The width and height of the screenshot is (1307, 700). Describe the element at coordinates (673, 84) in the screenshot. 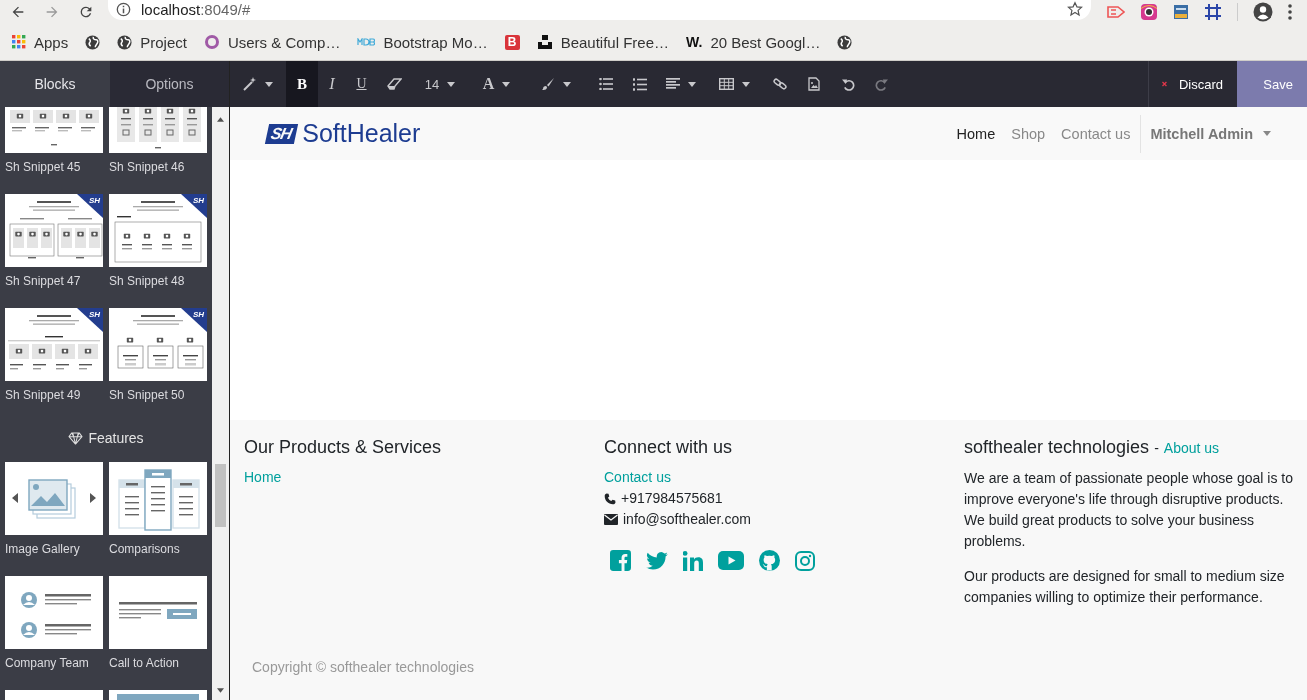

I see `align-left-icon` at that location.